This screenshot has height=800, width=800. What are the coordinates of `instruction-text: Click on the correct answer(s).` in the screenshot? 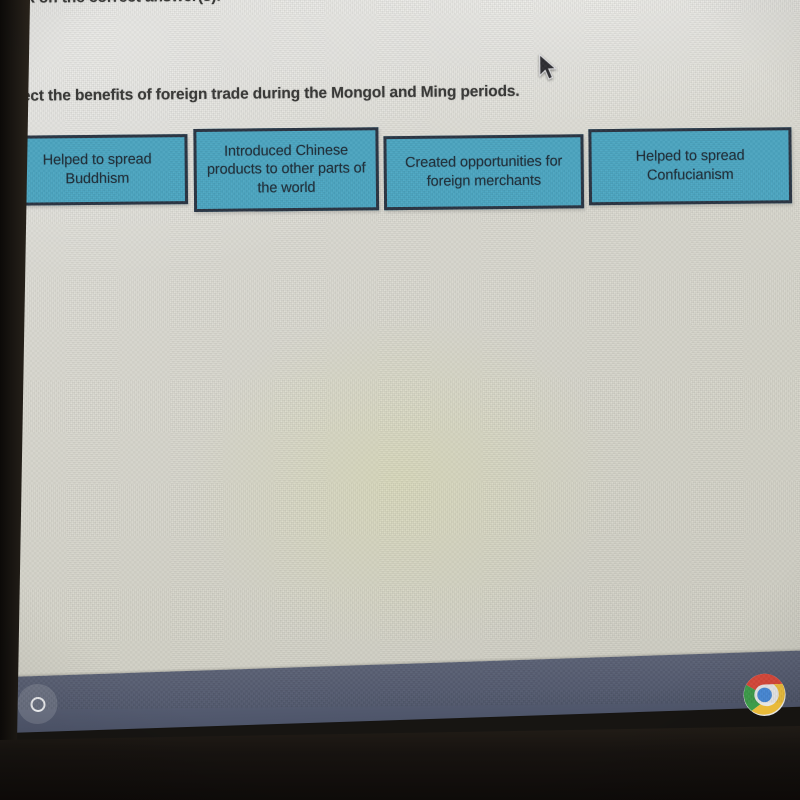 It's located at (110, 4).